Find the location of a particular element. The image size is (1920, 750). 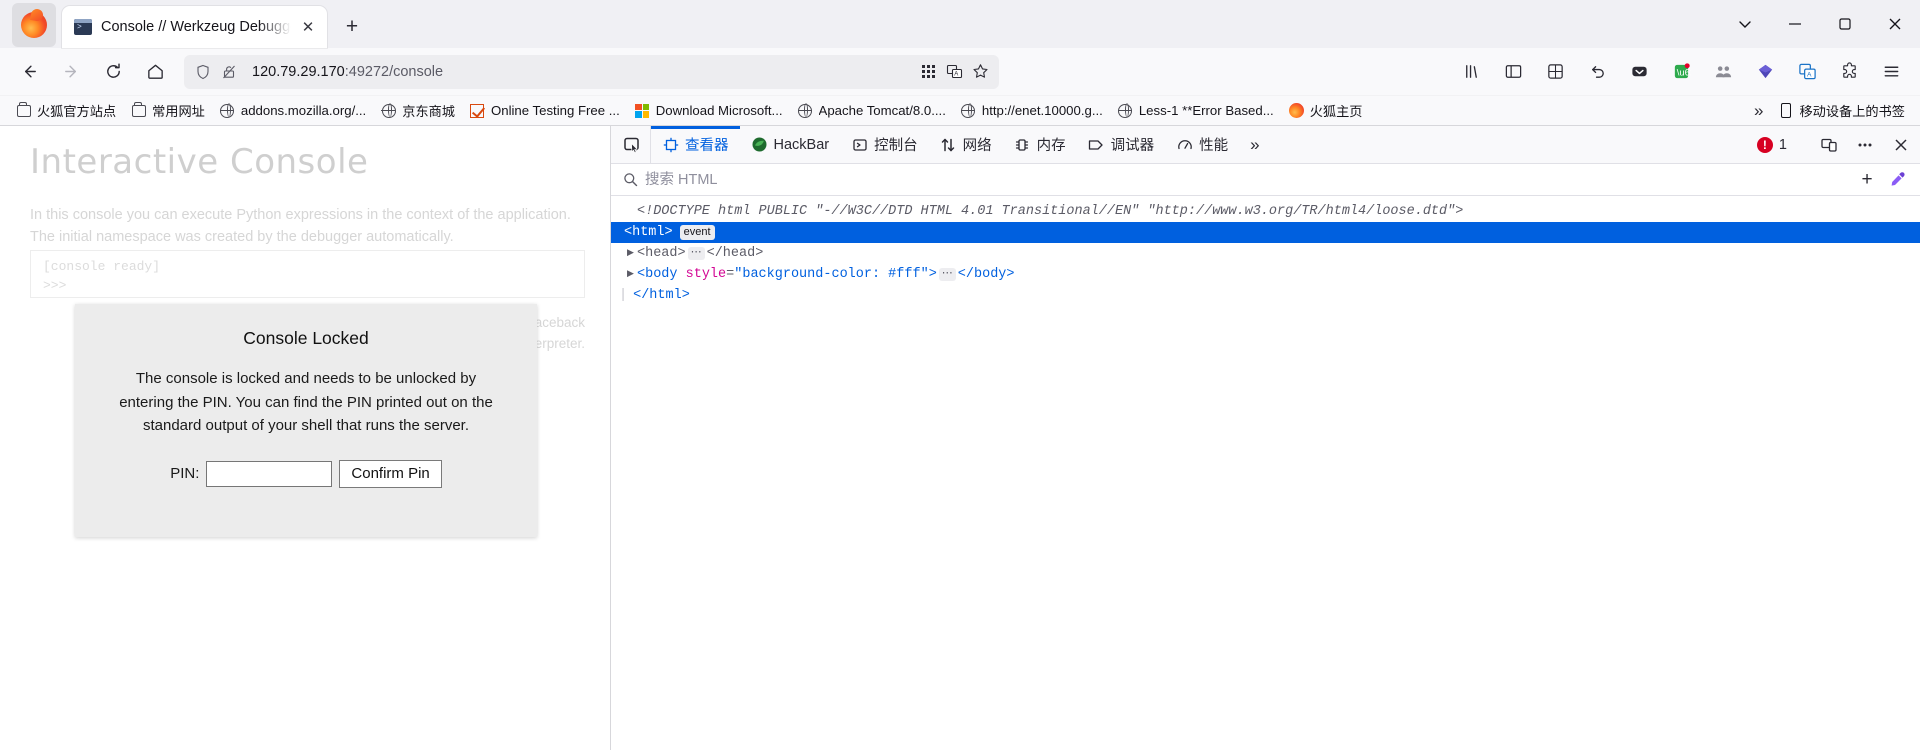

tab-debugger: 调试器 is located at coordinates (1121, 144).